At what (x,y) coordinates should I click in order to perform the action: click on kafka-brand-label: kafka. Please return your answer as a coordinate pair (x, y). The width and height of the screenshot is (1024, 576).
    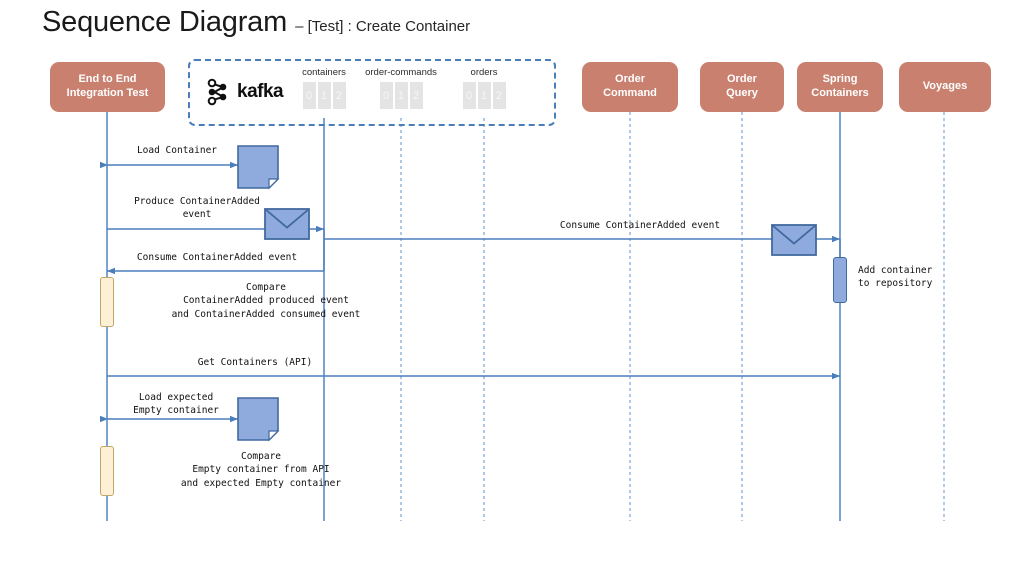
    Looking at the image, I should click on (260, 91).